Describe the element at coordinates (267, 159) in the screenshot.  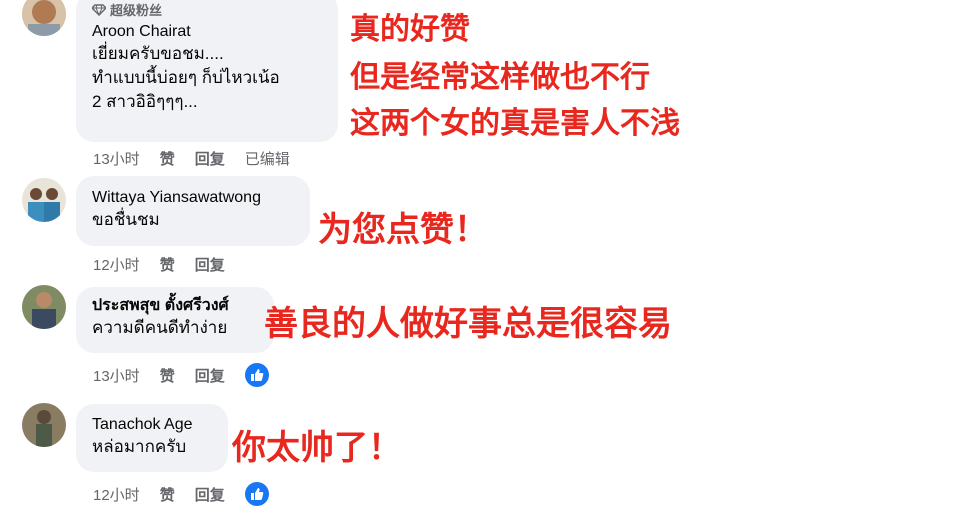
I see `edited-label: 已编辑` at that location.